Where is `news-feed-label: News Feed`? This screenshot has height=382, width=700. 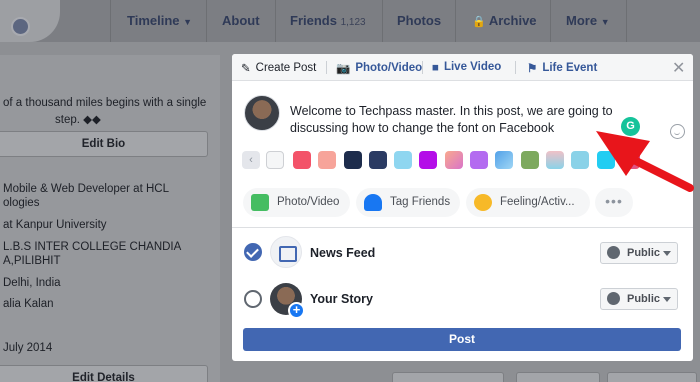
news-feed-label: News Feed is located at coordinates (343, 253).